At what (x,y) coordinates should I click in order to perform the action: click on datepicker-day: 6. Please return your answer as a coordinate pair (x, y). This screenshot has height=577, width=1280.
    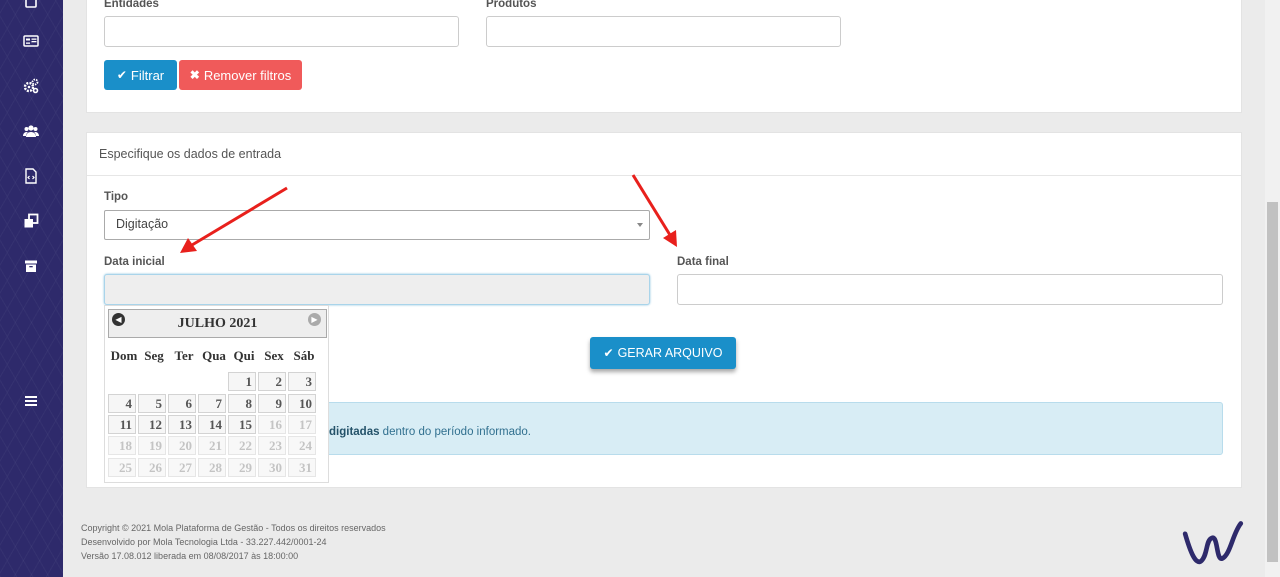
    Looking at the image, I should click on (182, 403).